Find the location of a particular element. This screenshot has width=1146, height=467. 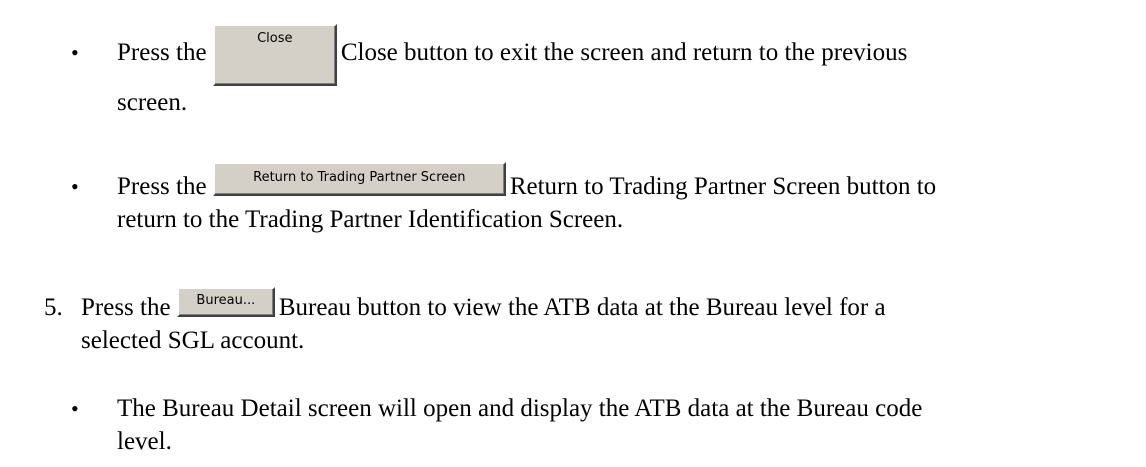

return-to-trading-partner-button: Return to Trading Partner Screen is located at coordinates (359, 179).